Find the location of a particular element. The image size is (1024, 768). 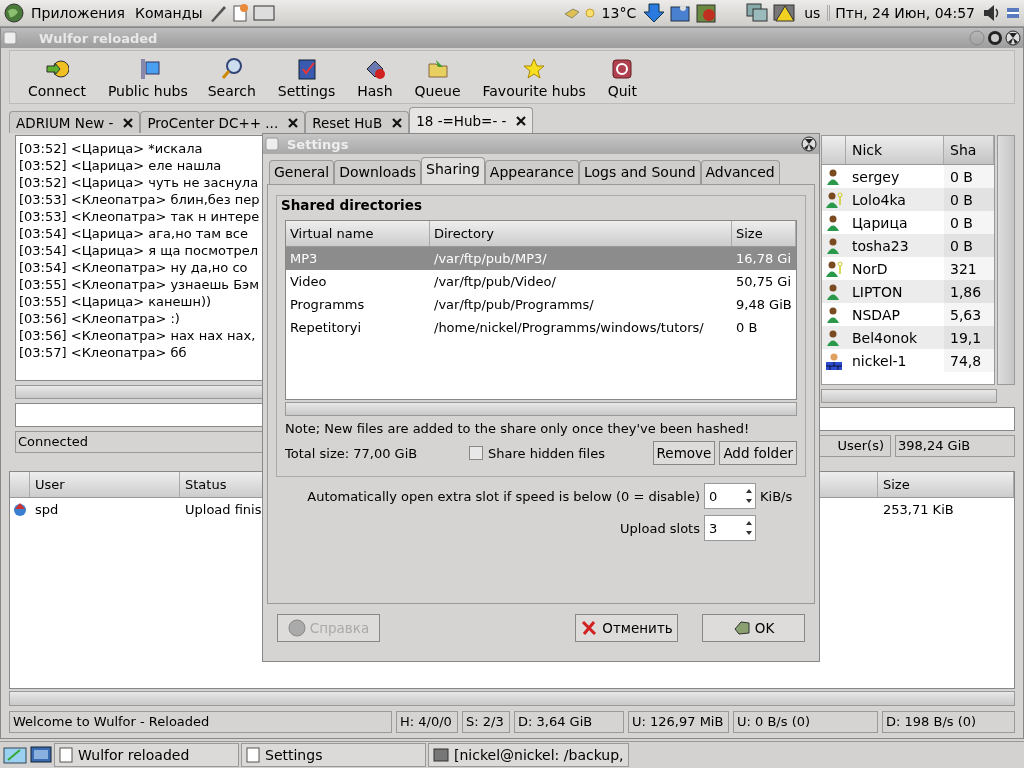

star-icon is located at coordinates (534, 69).